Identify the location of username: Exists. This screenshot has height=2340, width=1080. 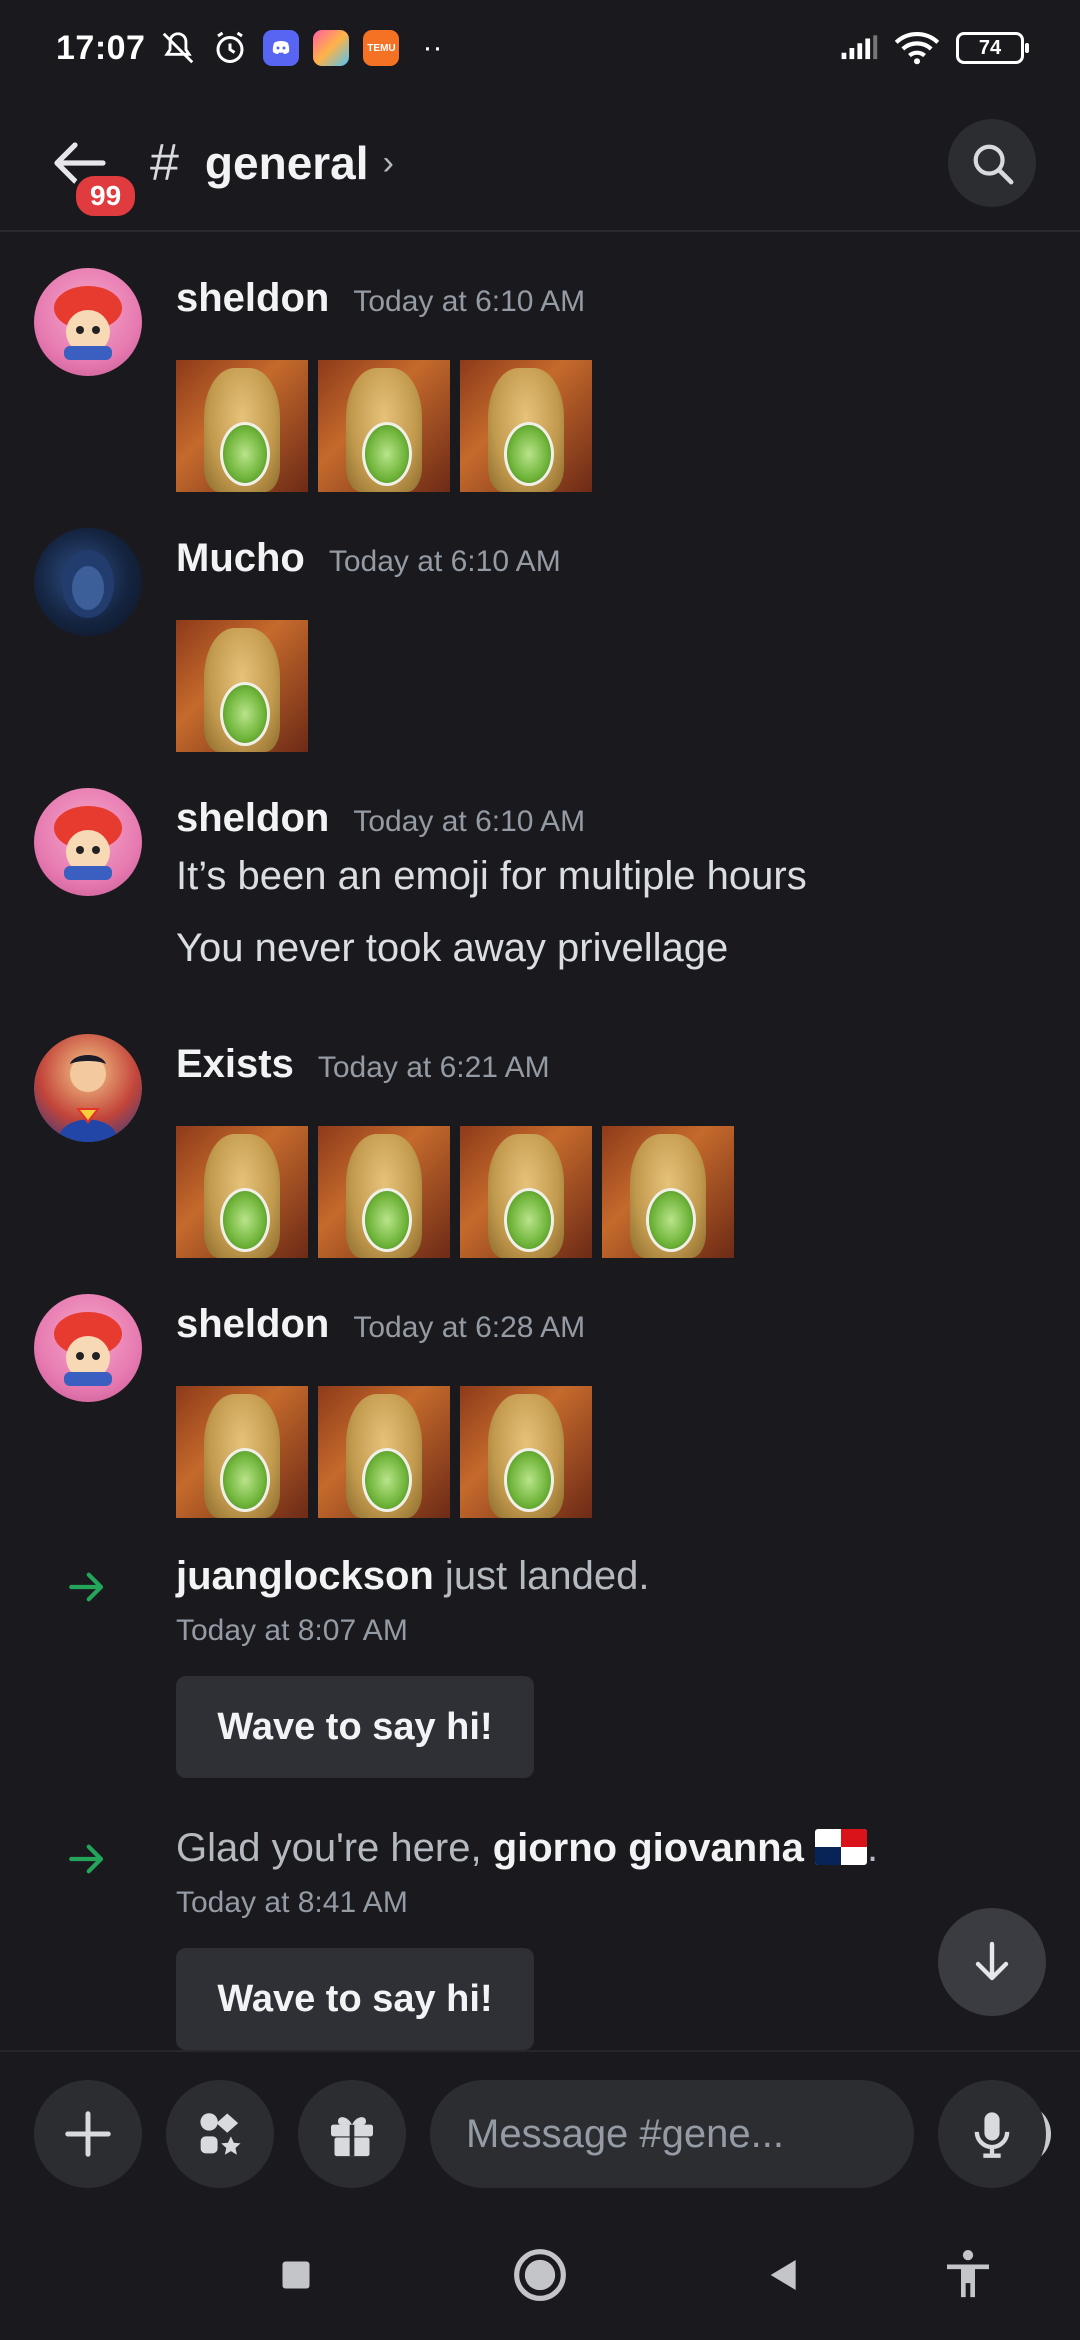
(235, 1064).